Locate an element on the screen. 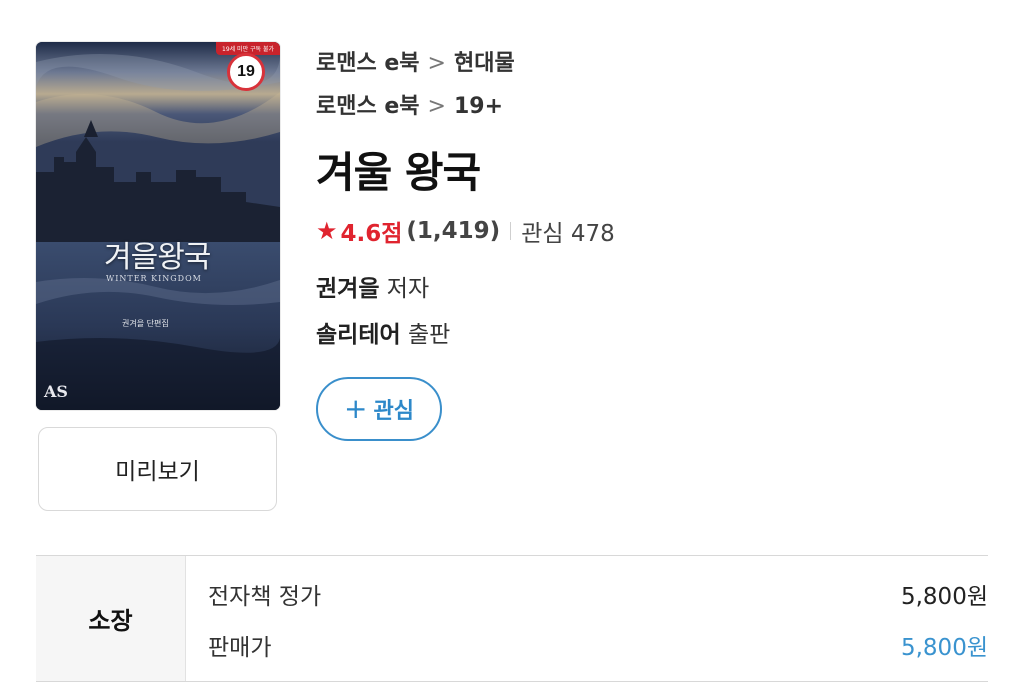  author-suffix: 저자 is located at coordinates (404, 289).